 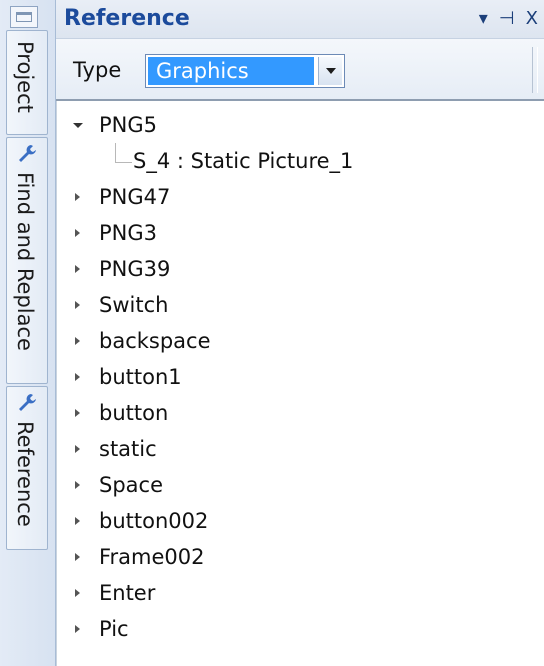 I want to click on tree-item-label: static, so click(x=128, y=449).